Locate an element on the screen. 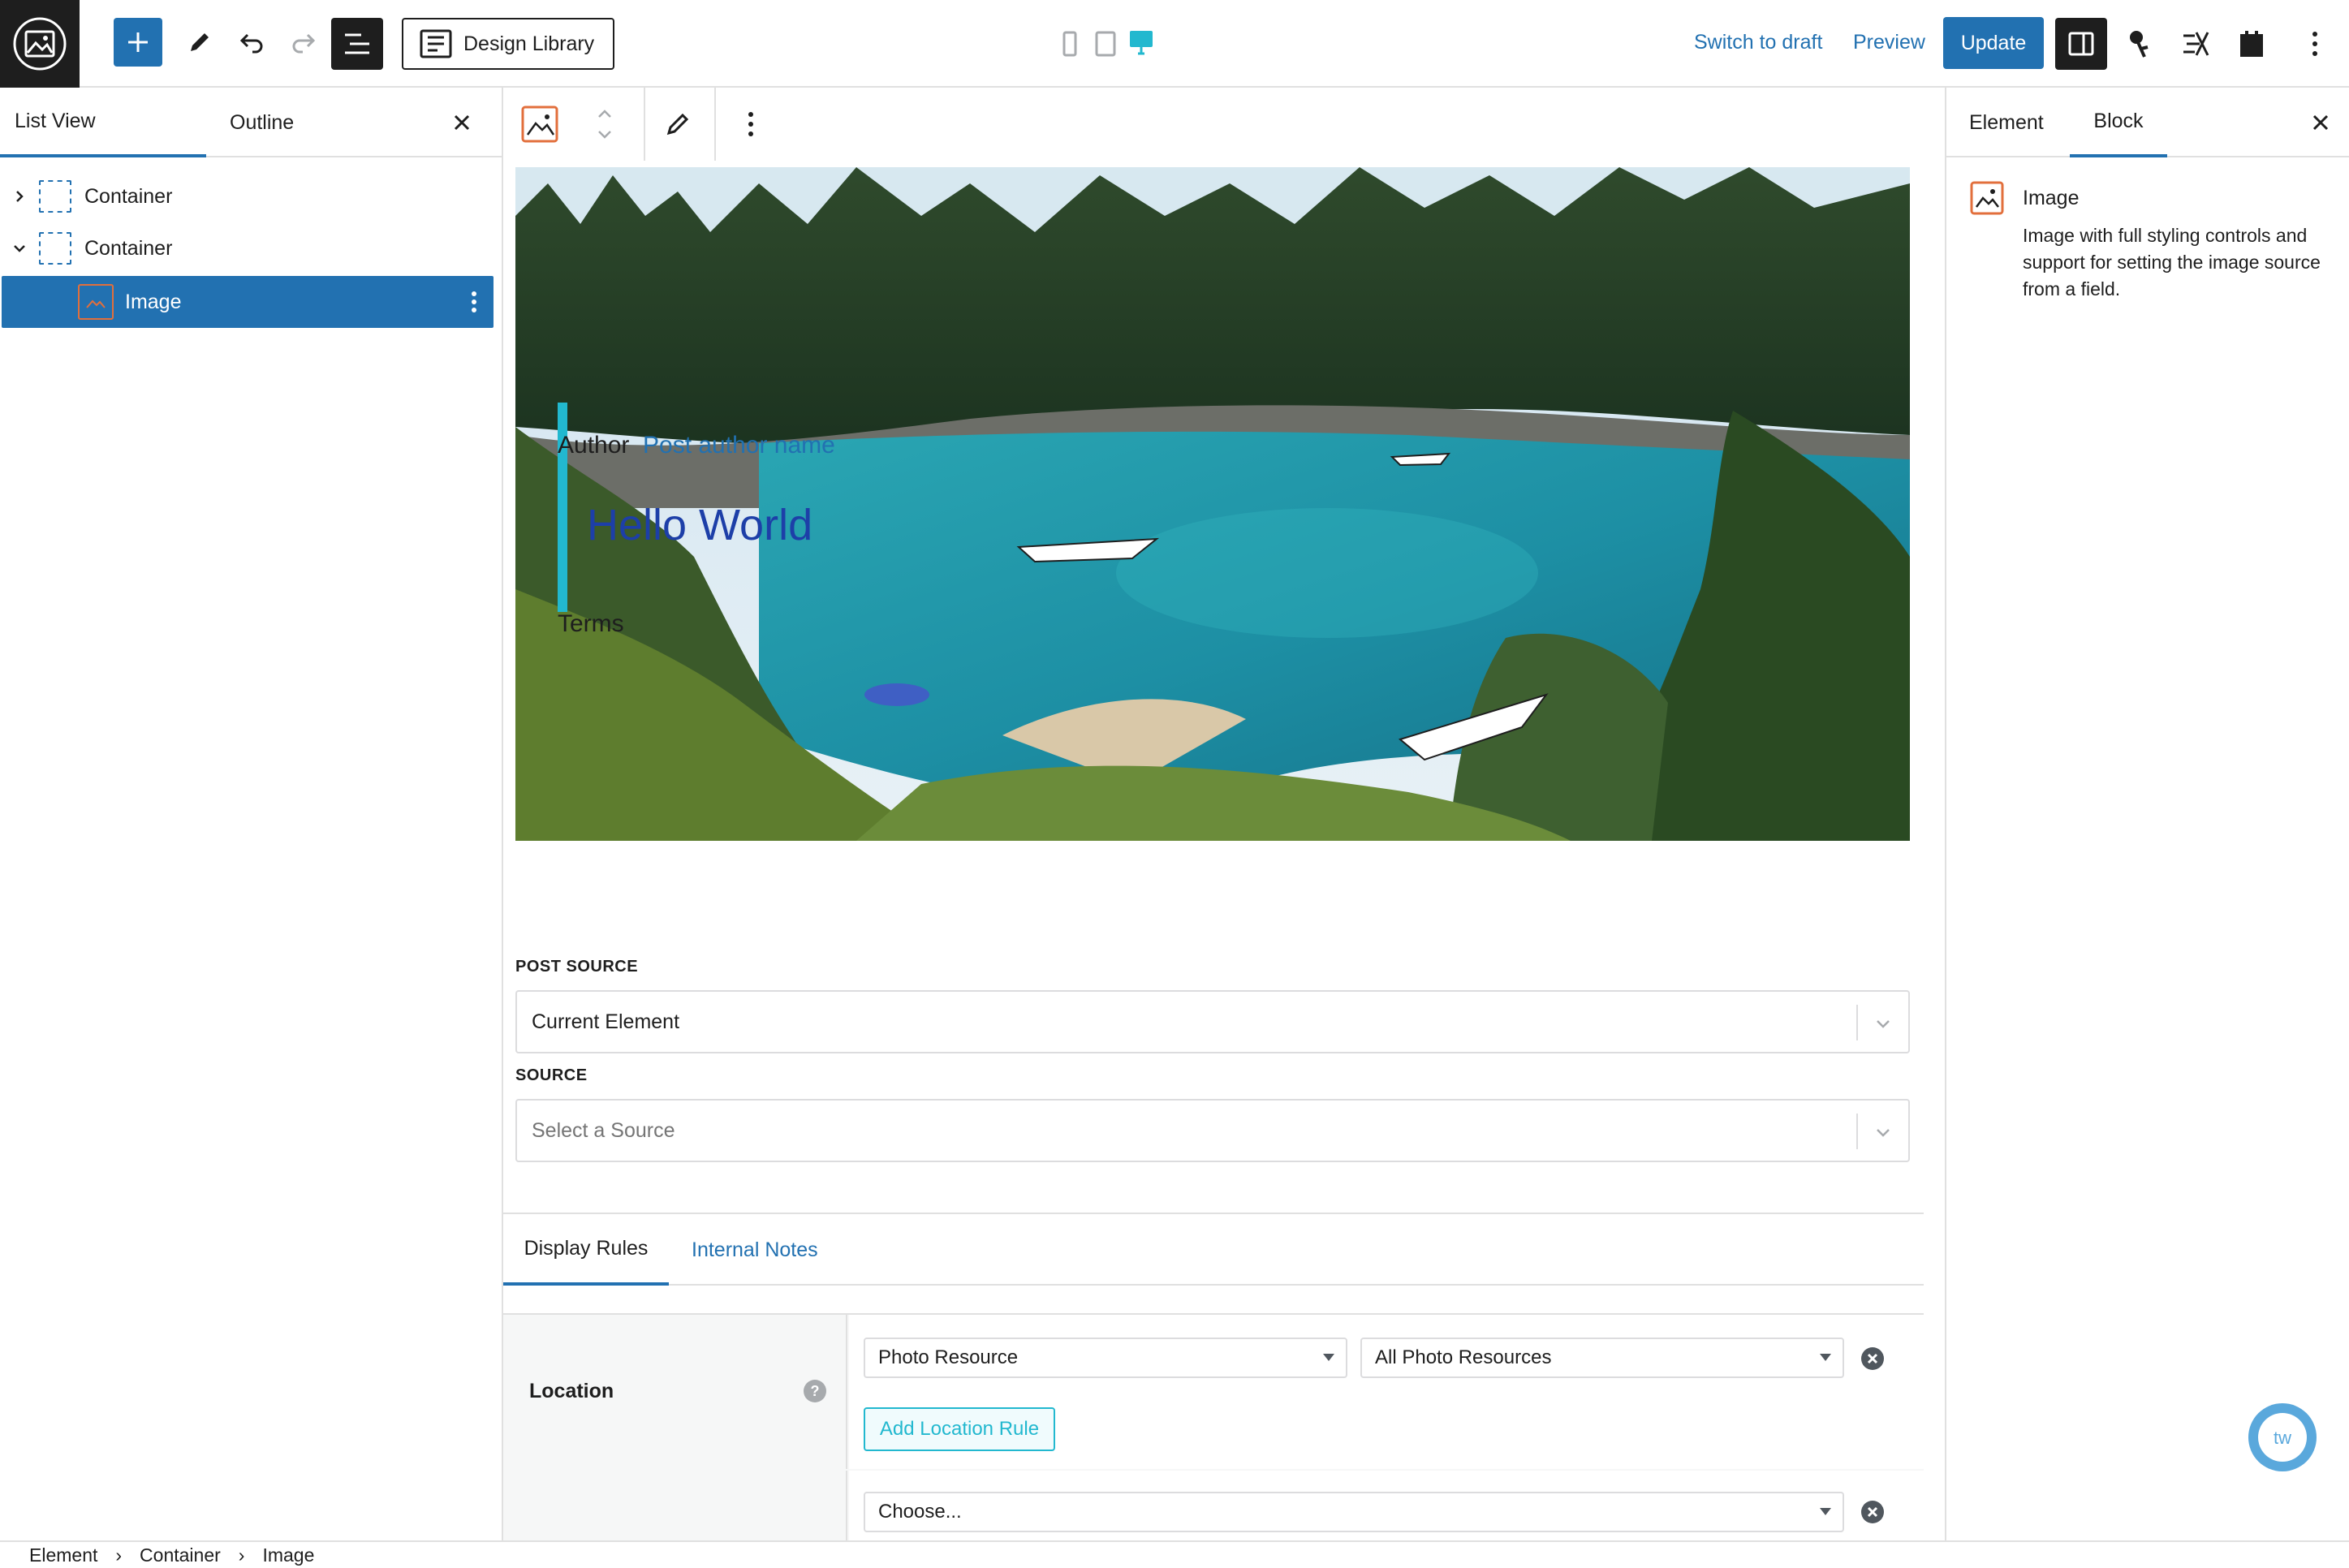 The image size is (2349, 1568). help-icon: ? is located at coordinates (815, 1391).